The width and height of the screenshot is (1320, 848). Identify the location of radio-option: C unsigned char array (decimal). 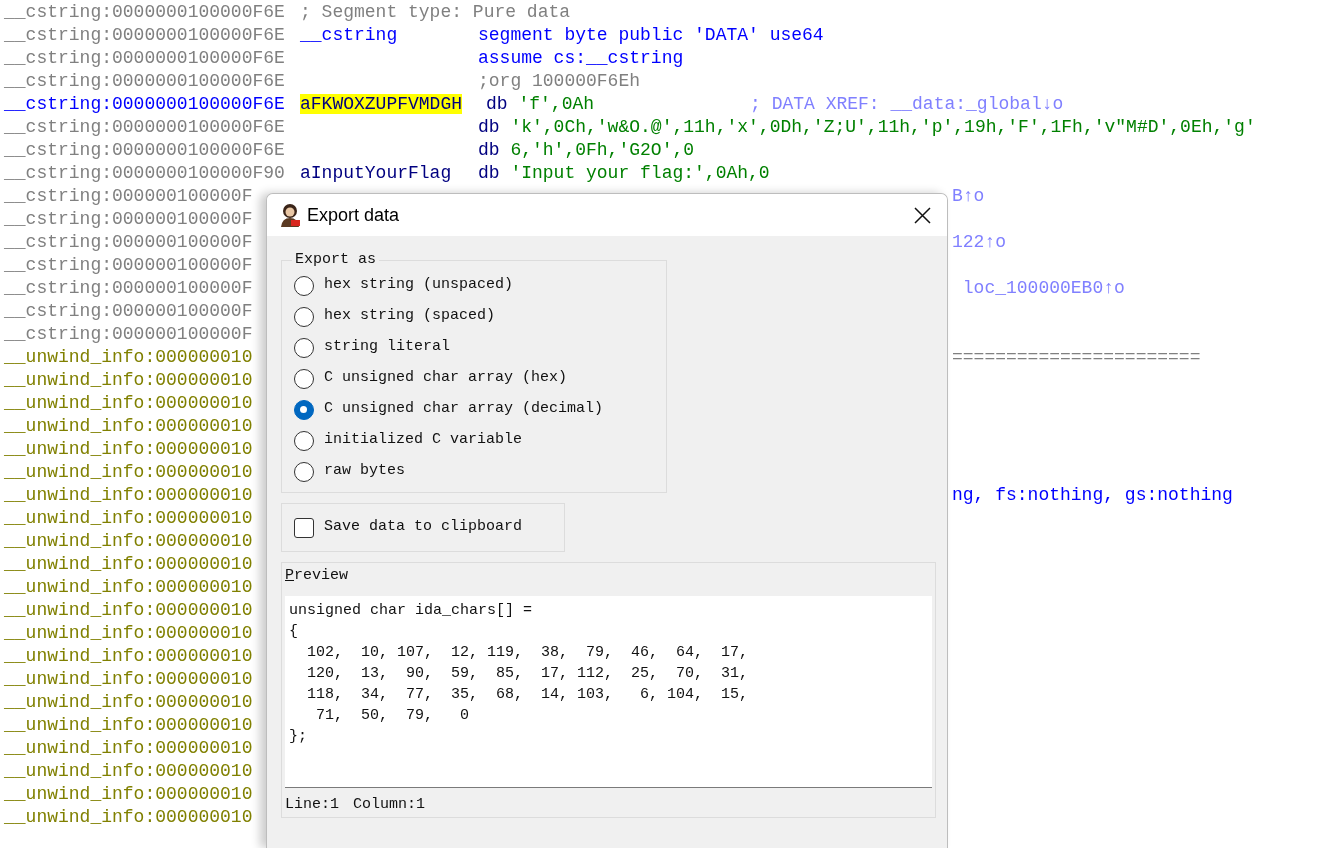
(475, 409).